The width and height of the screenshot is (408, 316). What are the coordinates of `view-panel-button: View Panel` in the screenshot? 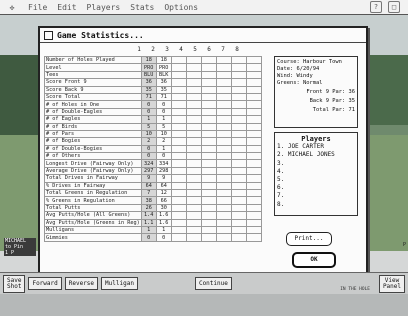 It's located at (391, 283).